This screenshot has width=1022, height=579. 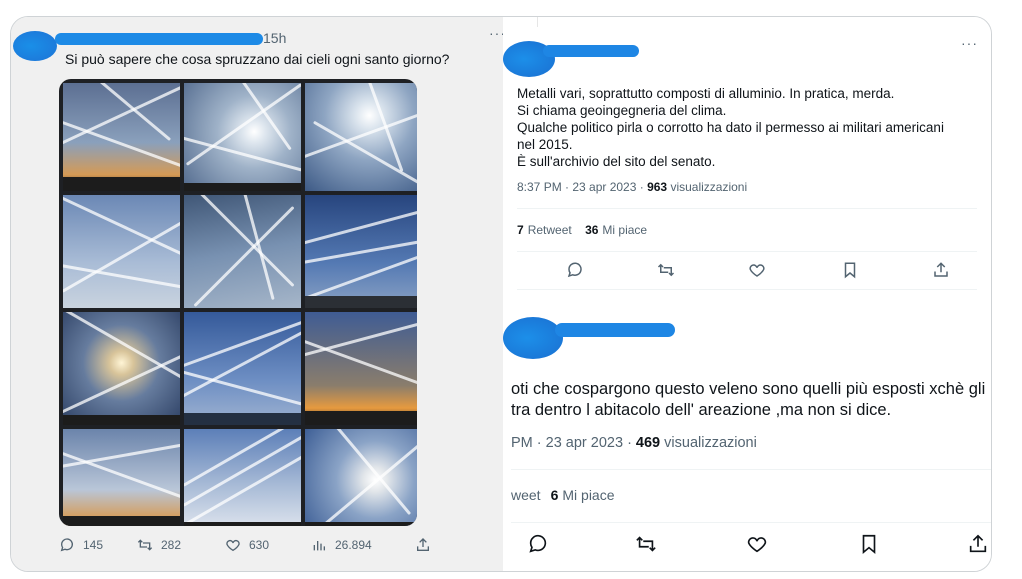 I want to click on retweets-stat: 7 Retweet, so click(x=544, y=230).